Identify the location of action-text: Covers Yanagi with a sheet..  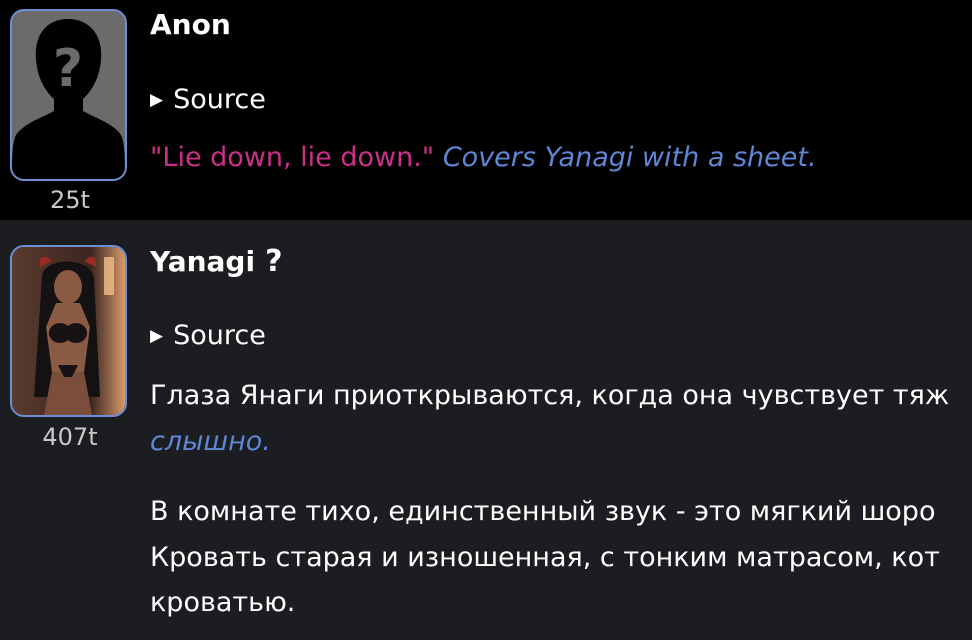
(629, 157).